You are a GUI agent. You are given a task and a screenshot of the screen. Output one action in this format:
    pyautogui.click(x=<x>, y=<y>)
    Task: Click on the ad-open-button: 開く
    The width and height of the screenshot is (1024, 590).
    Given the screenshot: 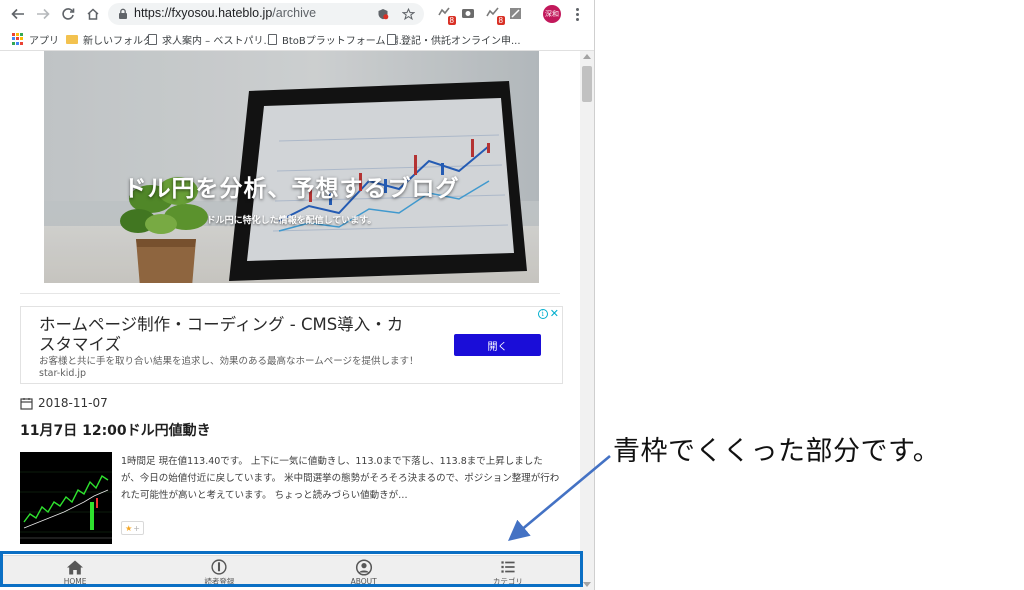 What is the action you would take?
    pyautogui.click(x=497, y=345)
    